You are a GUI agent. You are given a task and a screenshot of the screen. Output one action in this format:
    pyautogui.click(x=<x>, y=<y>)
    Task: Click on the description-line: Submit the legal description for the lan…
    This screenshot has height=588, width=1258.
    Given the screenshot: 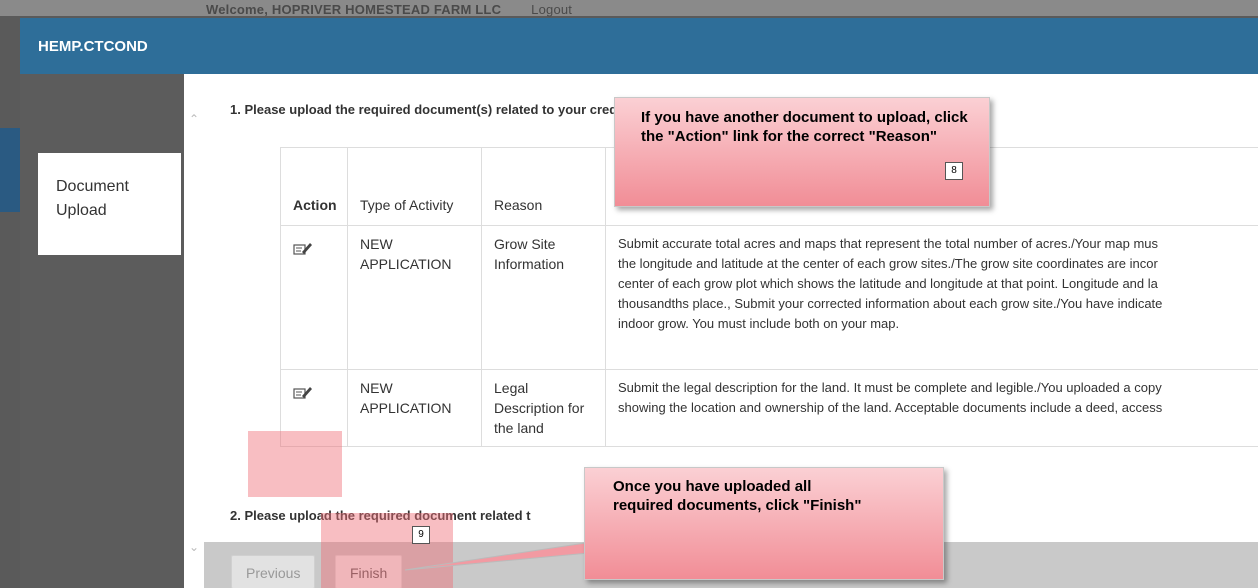 What is the action you would take?
    pyautogui.click(x=890, y=387)
    